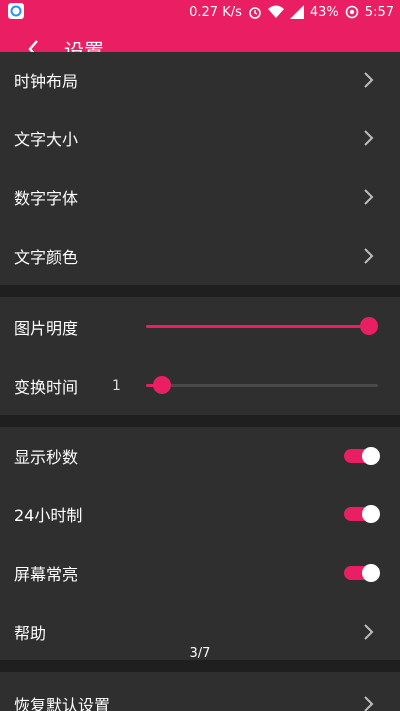 The height and width of the screenshot is (711, 400). I want to click on slider-fill, so click(257, 326).